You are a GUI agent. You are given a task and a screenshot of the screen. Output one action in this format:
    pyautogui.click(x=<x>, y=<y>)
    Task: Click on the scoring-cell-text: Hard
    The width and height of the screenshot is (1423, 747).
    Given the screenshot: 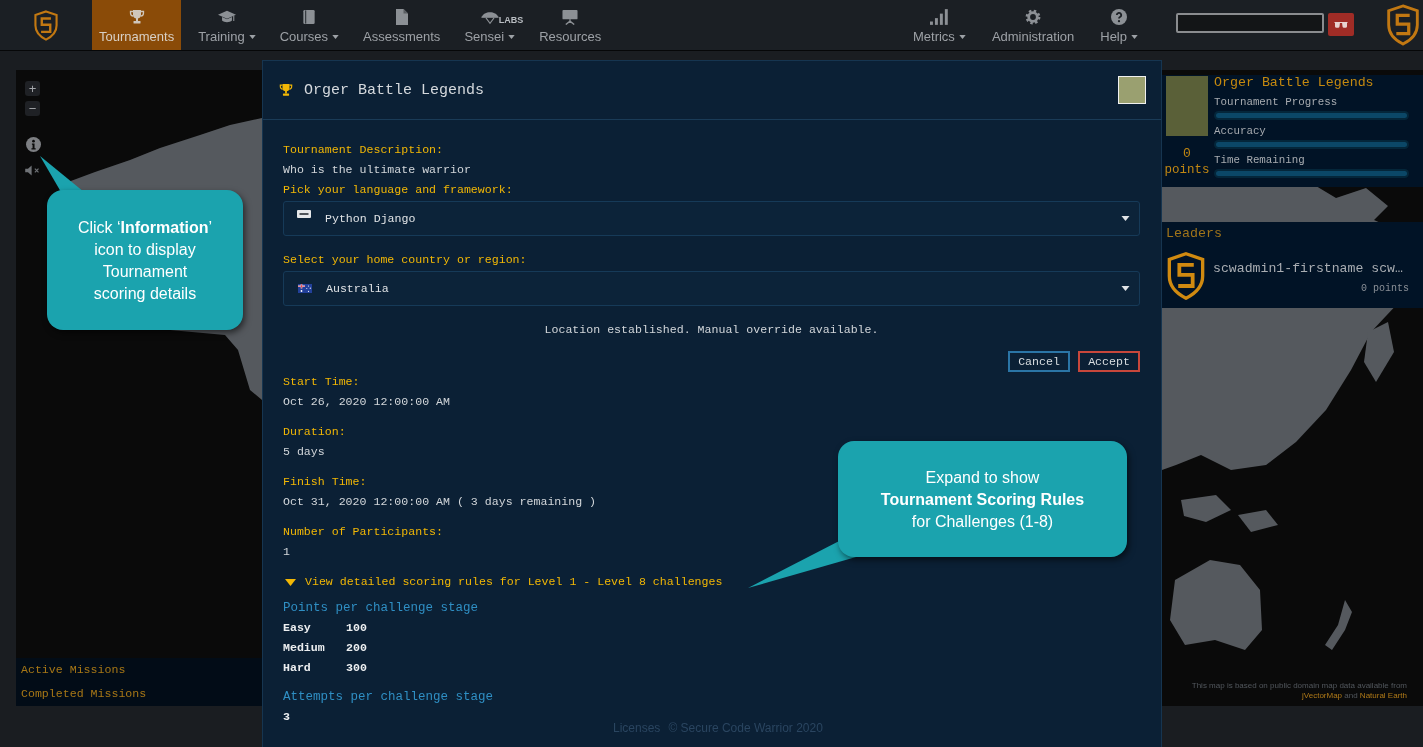 What is the action you would take?
    pyautogui.click(x=297, y=668)
    